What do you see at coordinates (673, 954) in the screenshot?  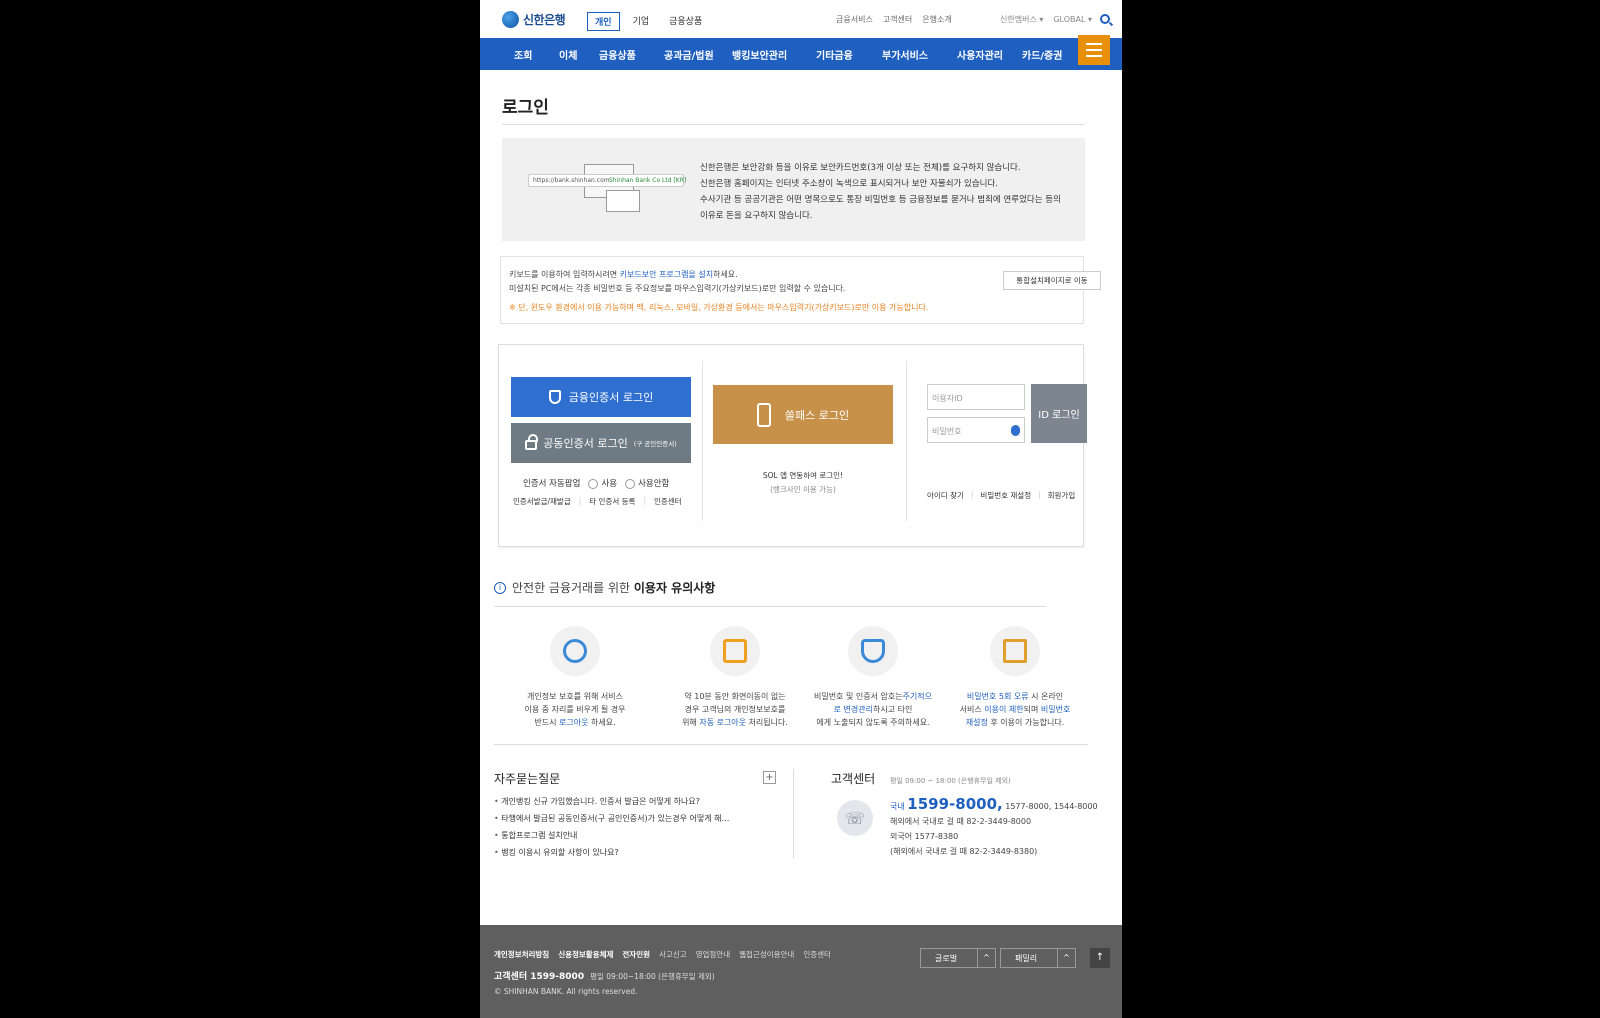 I see `accident-report-link: 사고신고` at bounding box center [673, 954].